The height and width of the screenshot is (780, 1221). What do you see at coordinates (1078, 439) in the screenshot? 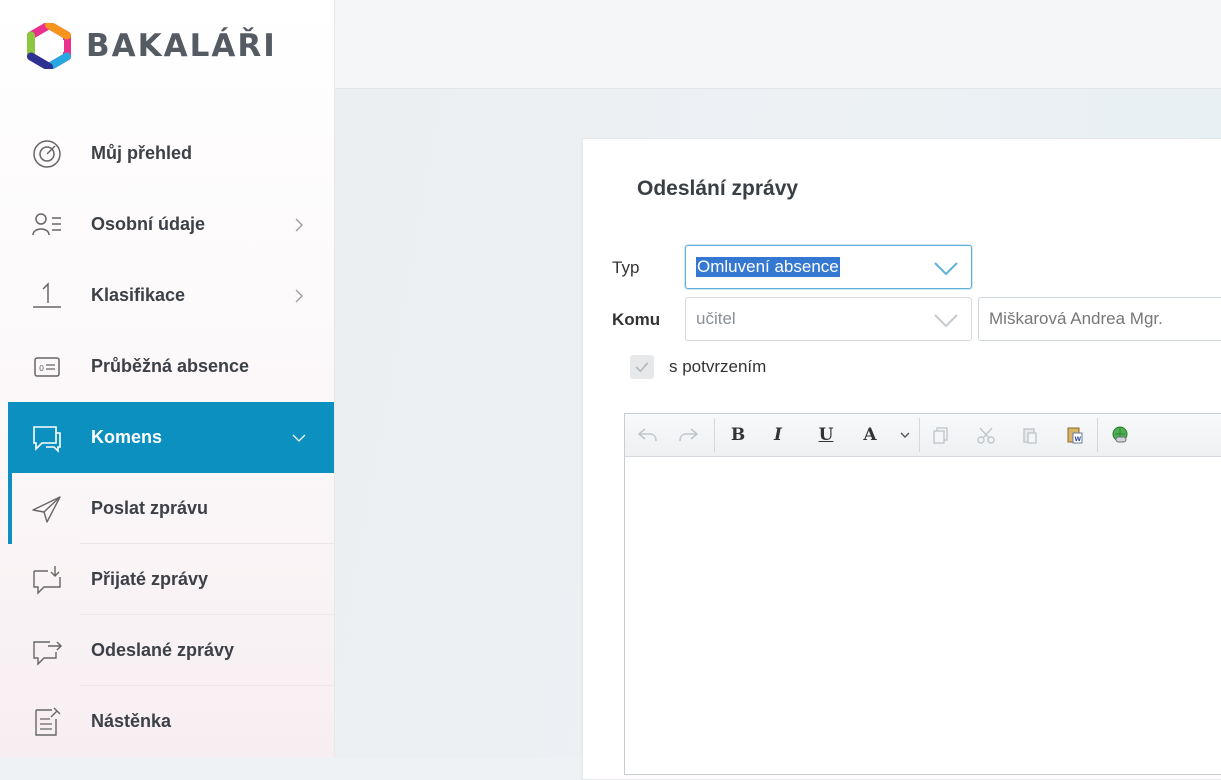
I see `svg-text: W` at bounding box center [1078, 439].